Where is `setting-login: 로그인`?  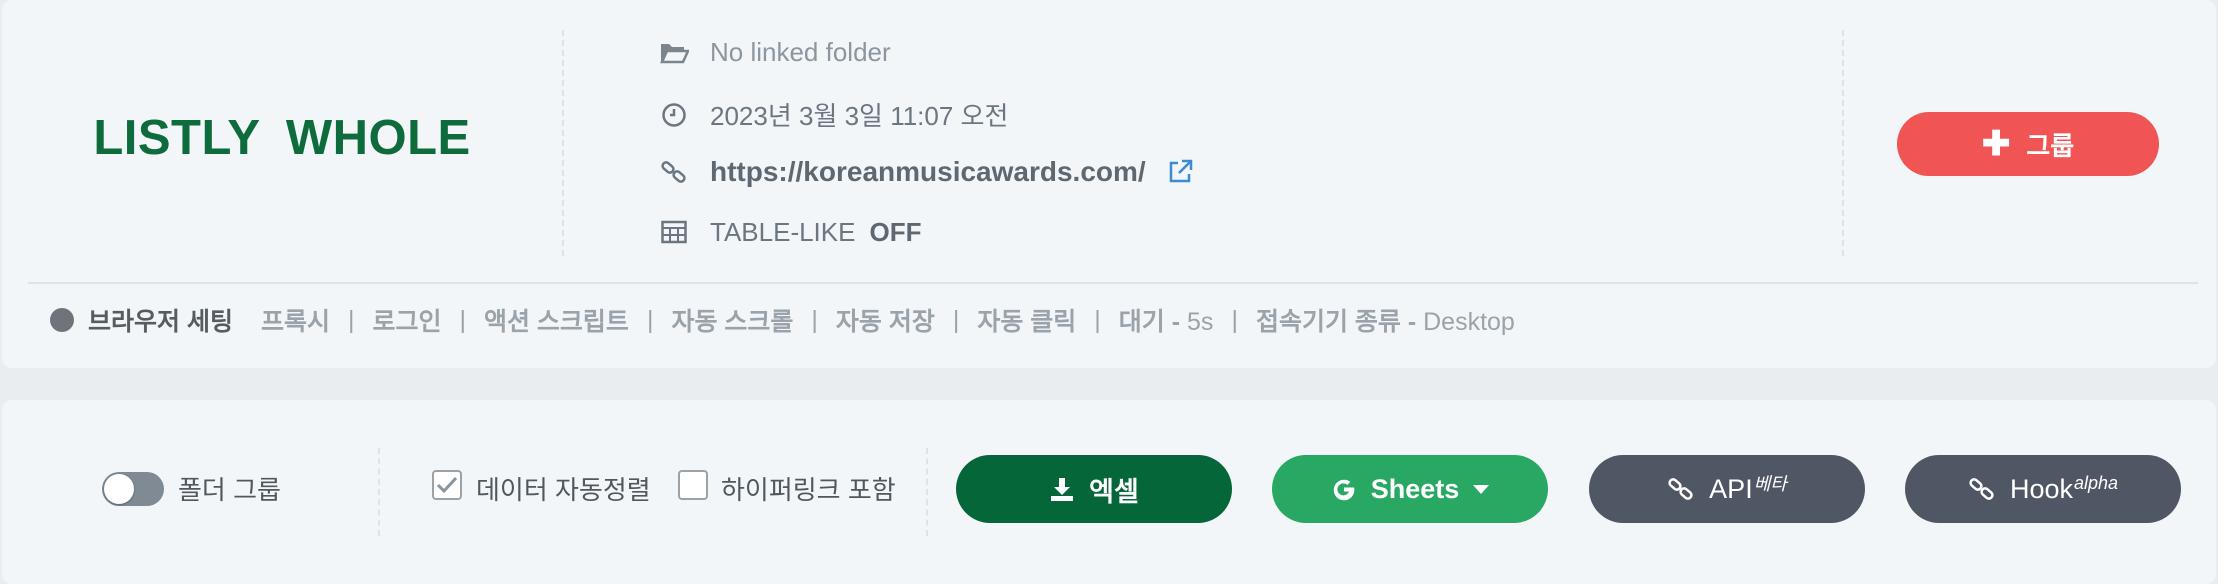 setting-login: 로그인 is located at coordinates (406, 320).